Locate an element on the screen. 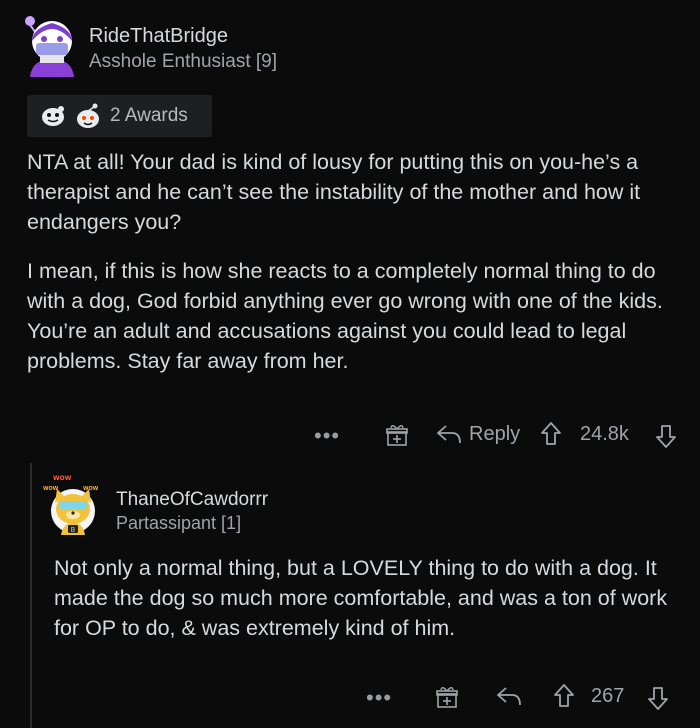 This screenshot has width=700, height=728. user-flair: Asshole Enthusiast [9] is located at coordinates (183, 61).